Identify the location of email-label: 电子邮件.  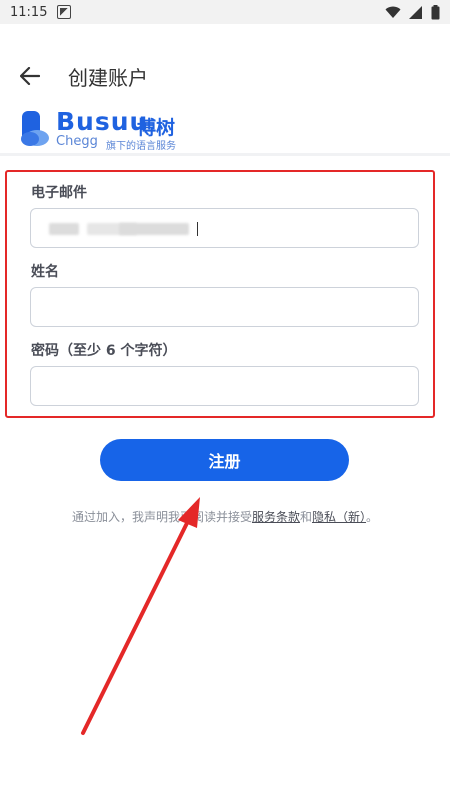
(59, 193).